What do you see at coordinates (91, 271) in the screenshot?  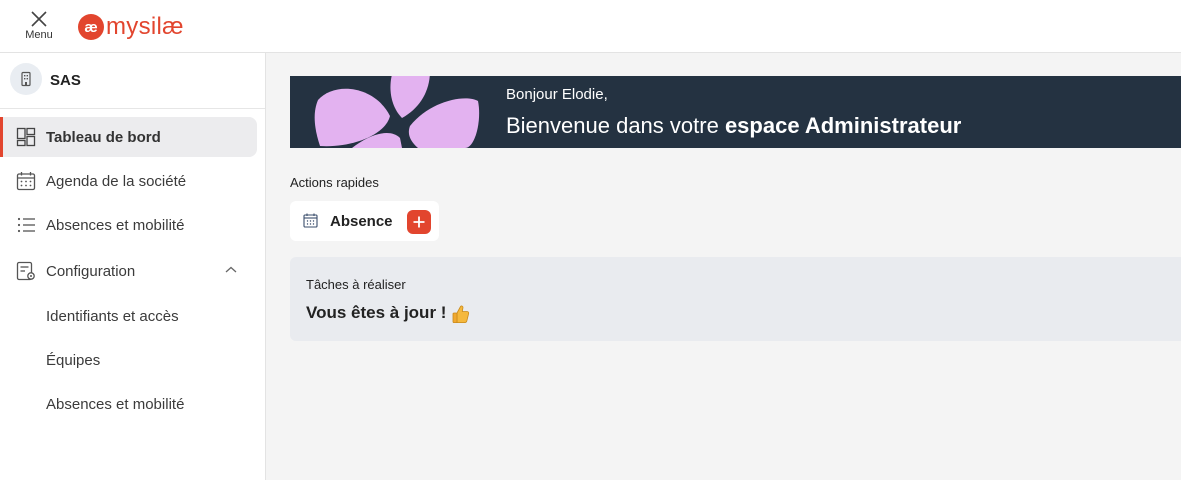 I see `sidebar-item-label: Configuration` at bounding box center [91, 271].